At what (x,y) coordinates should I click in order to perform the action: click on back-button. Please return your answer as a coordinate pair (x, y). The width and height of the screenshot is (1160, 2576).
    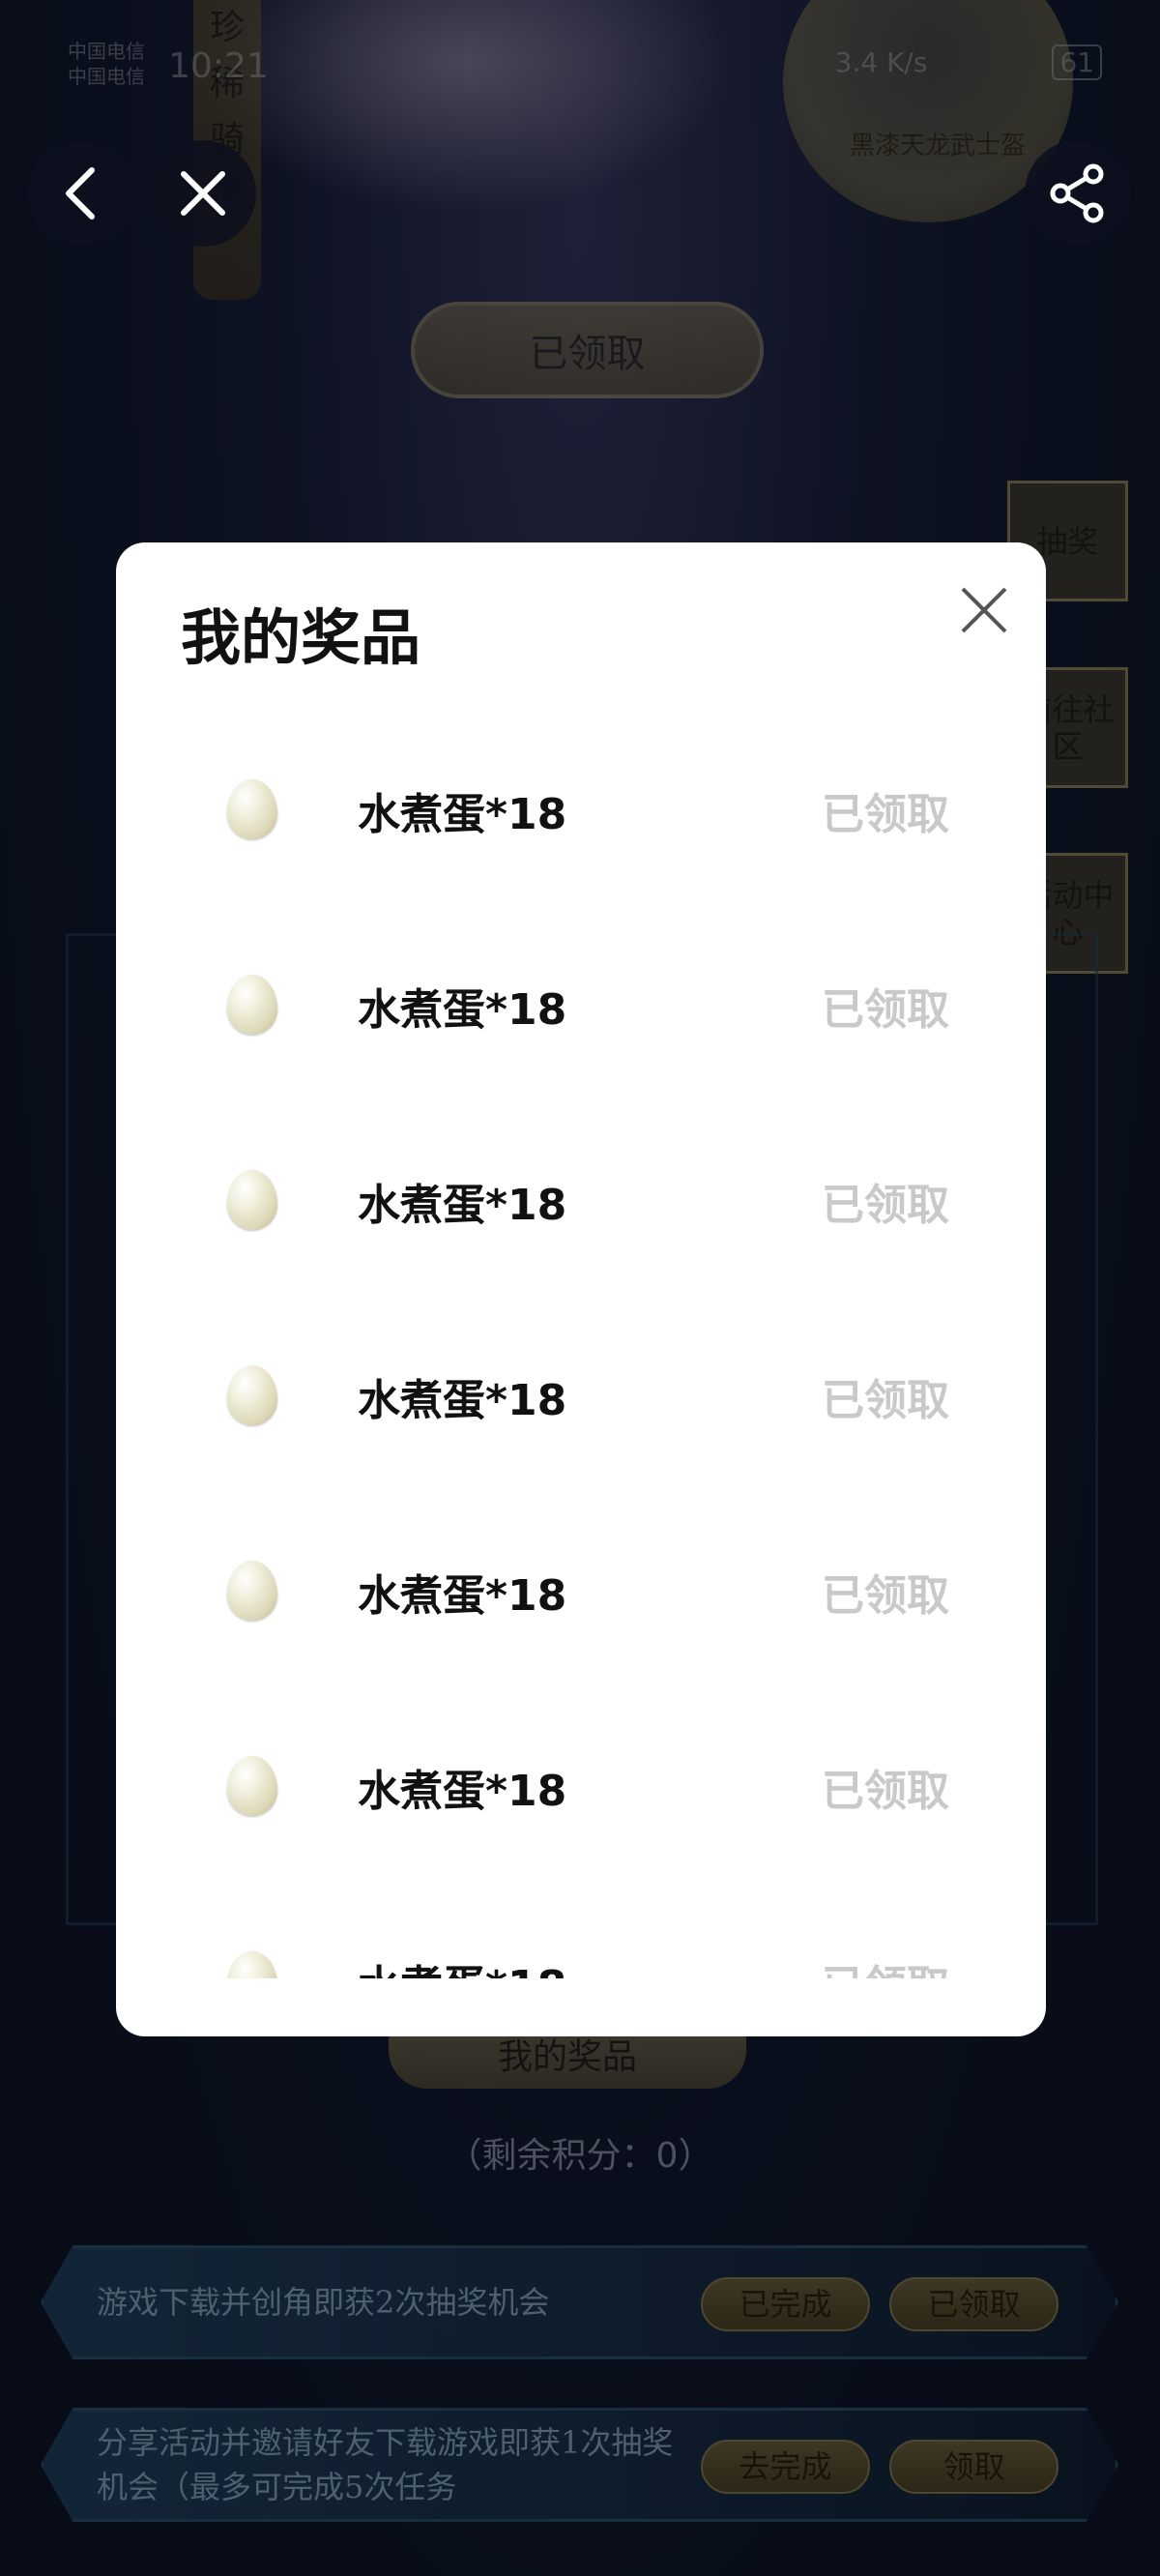
    Looking at the image, I should click on (80, 193).